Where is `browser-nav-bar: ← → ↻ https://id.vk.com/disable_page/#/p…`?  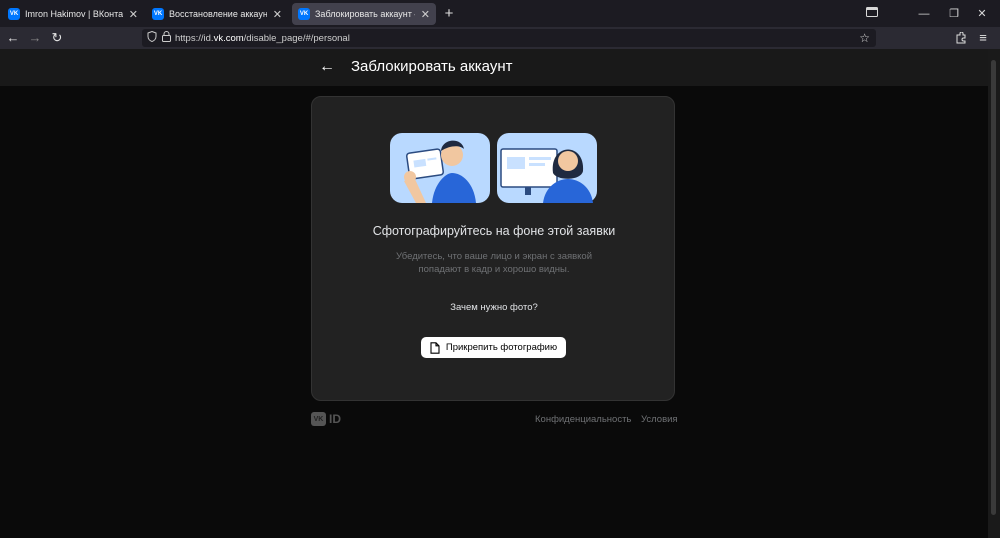
browser-nav-bar: ← → ↻ https://id.vk.com/disable_page/#/p… is located at coordinates (500, 38).